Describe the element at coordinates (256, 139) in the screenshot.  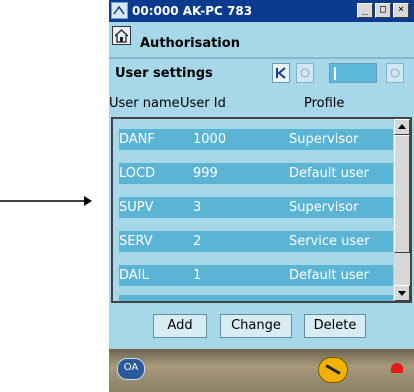
I see `table-row: DANF 1000 Supervisor` at that location.